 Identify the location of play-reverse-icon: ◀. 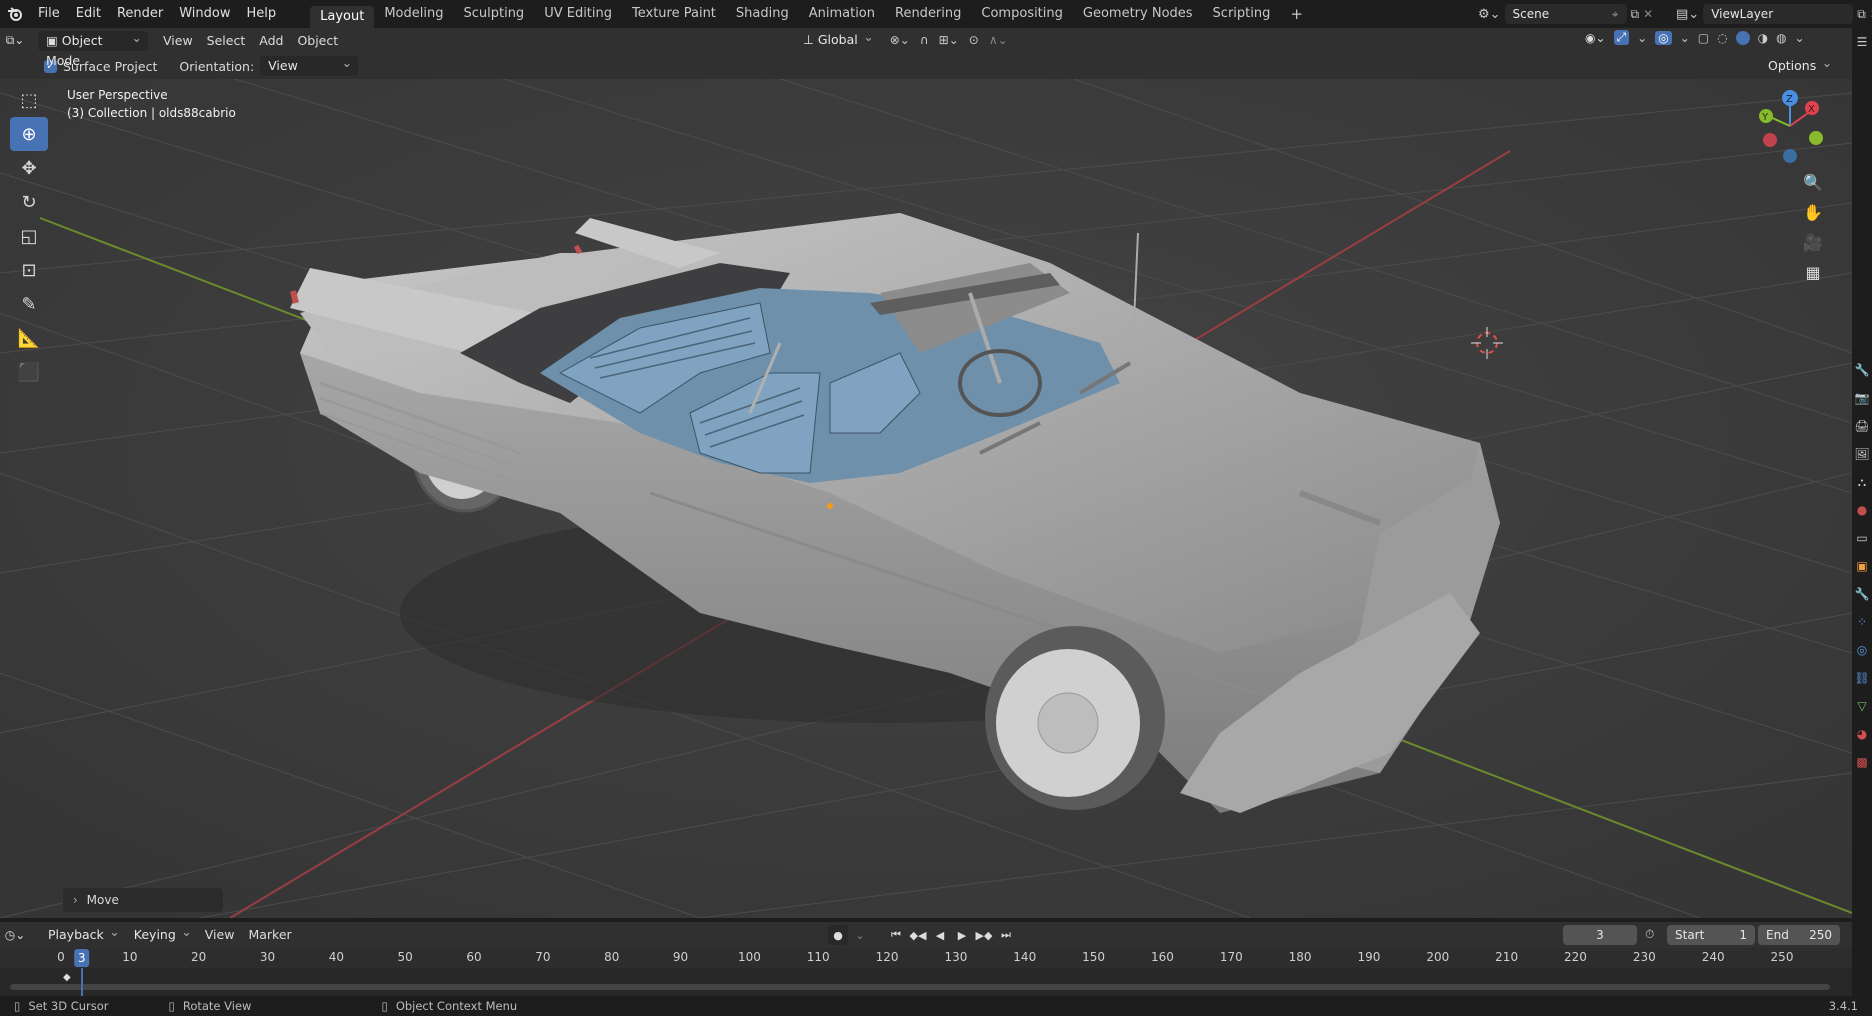
(940, 935).